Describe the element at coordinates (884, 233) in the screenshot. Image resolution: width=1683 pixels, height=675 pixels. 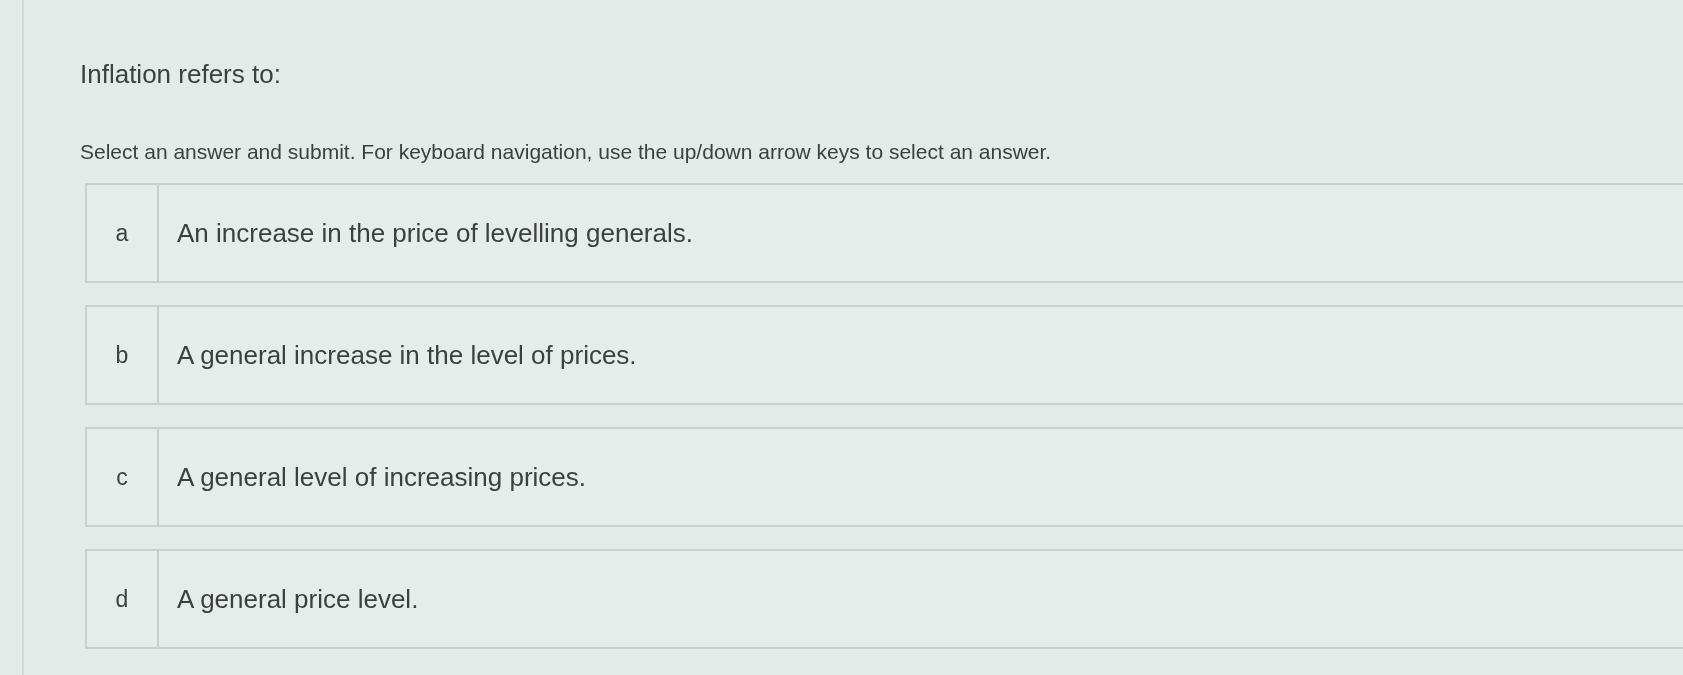
I see `answer-option: a An increase in the price of levelling generals.` at that location.